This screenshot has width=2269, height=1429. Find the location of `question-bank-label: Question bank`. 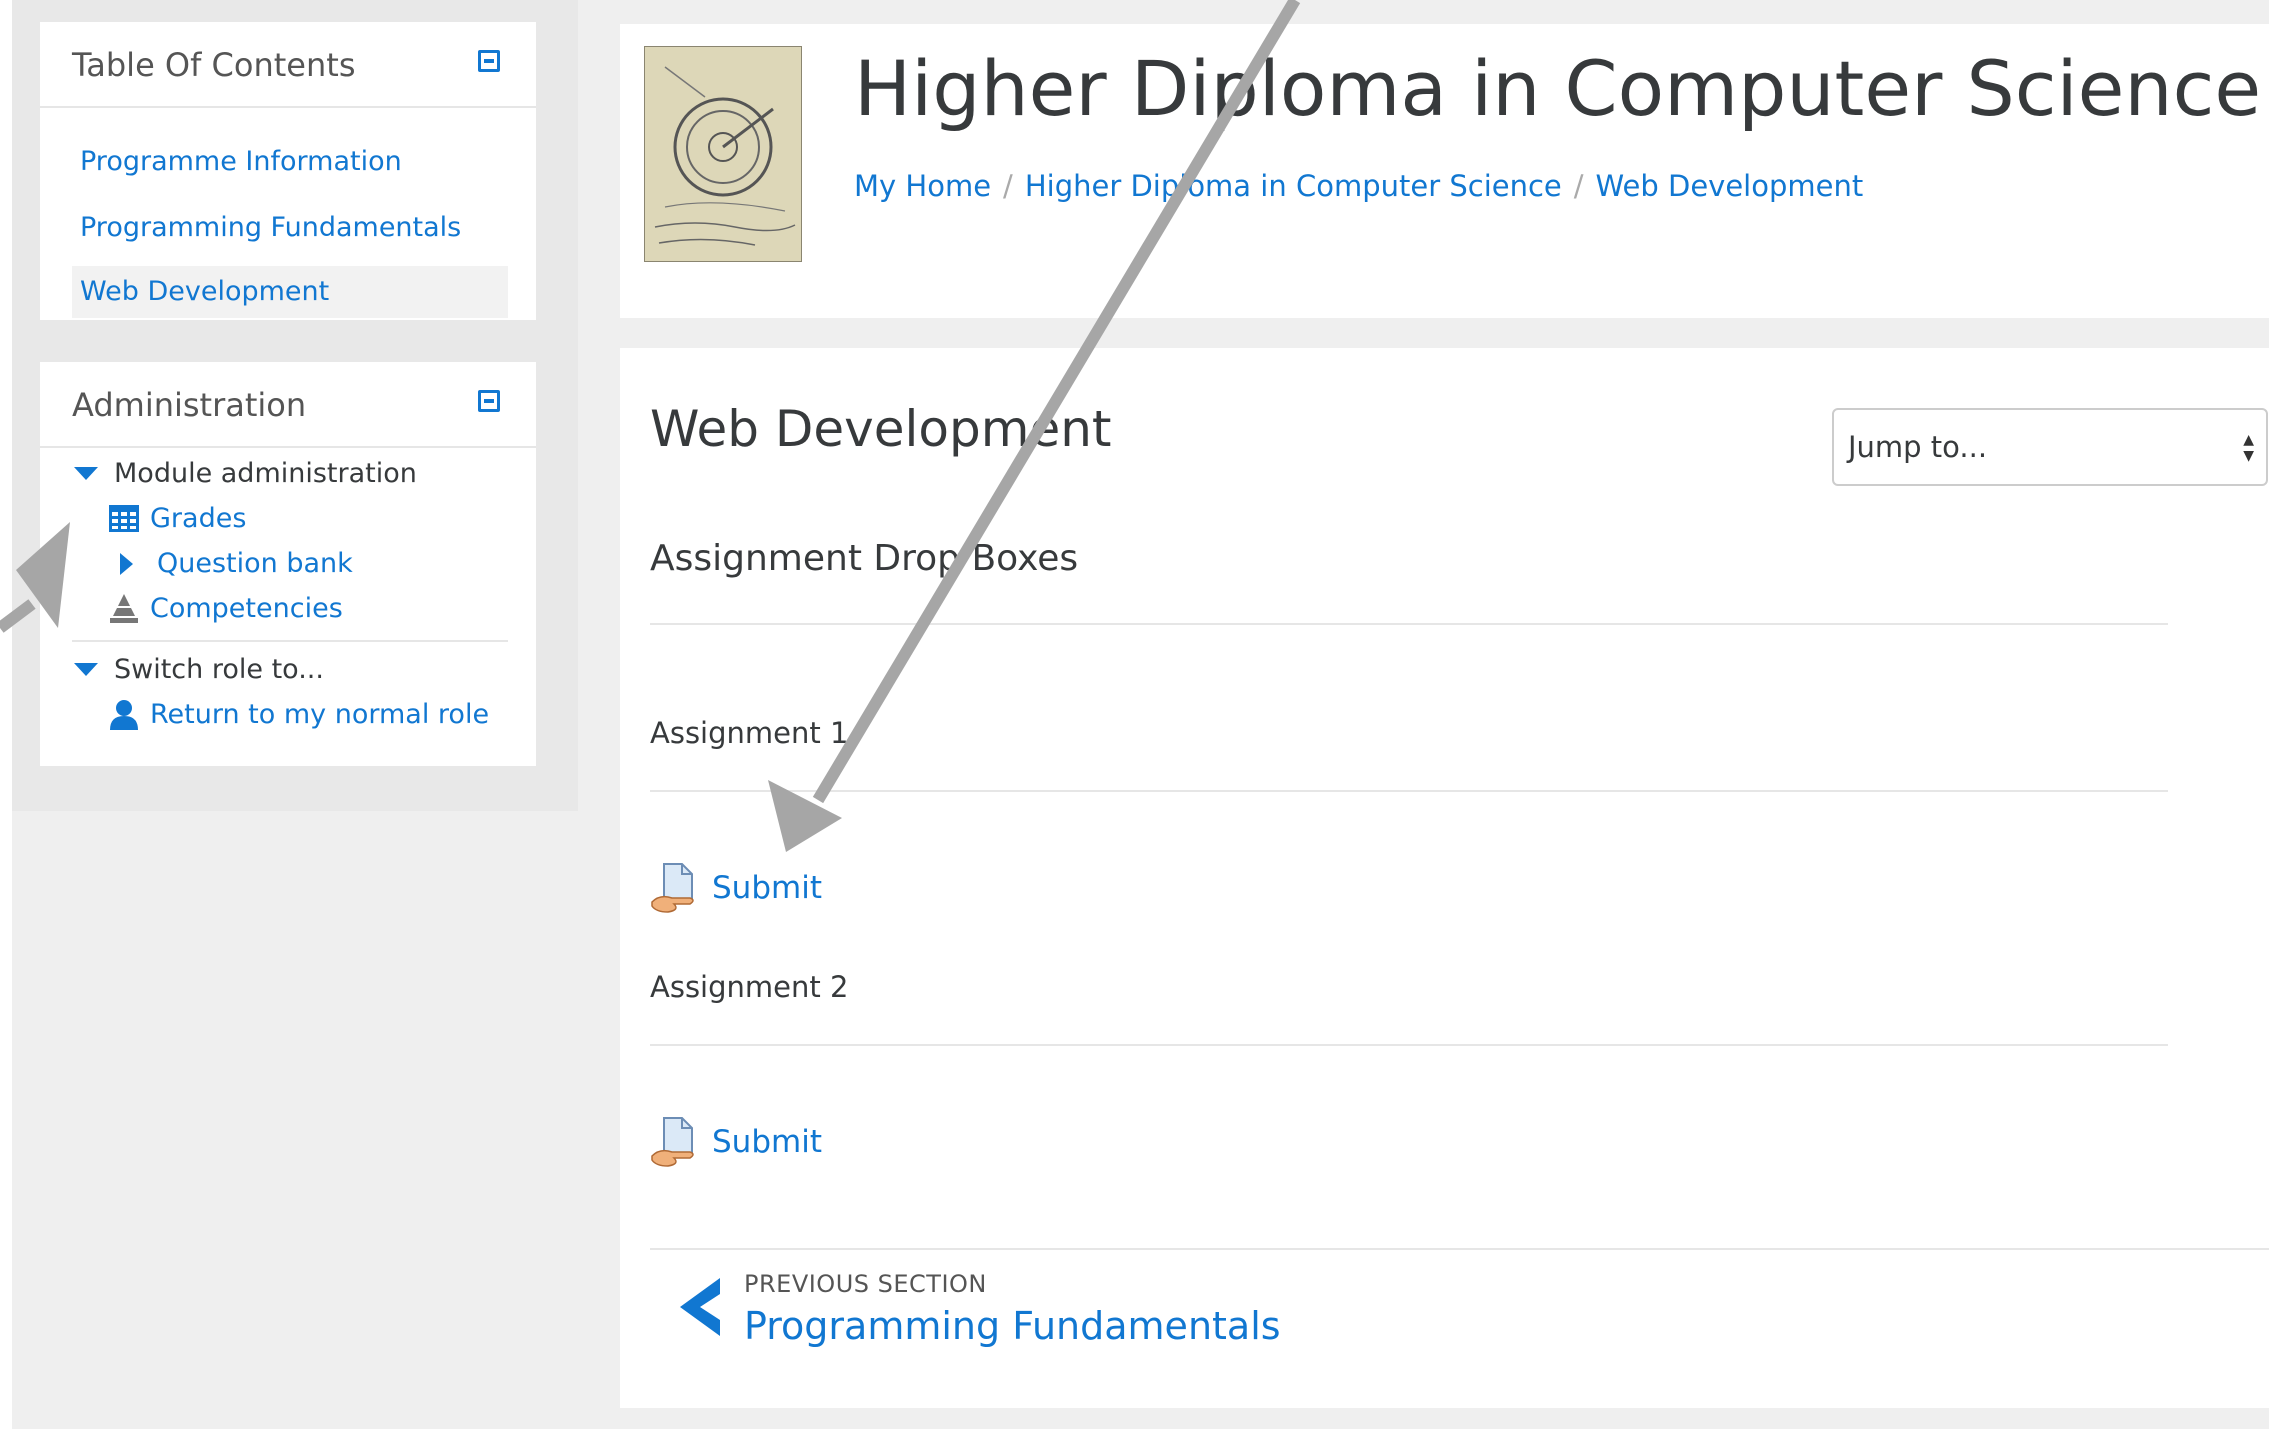

question-bank-label: Question bank is located at coordinates (255, 563).